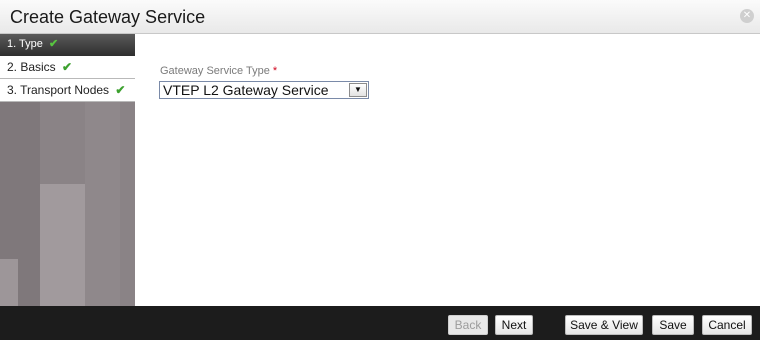 This screenshot has height=340, width=760. I want to click on wizard-step-label: 2. Basics, so click(31, 67).